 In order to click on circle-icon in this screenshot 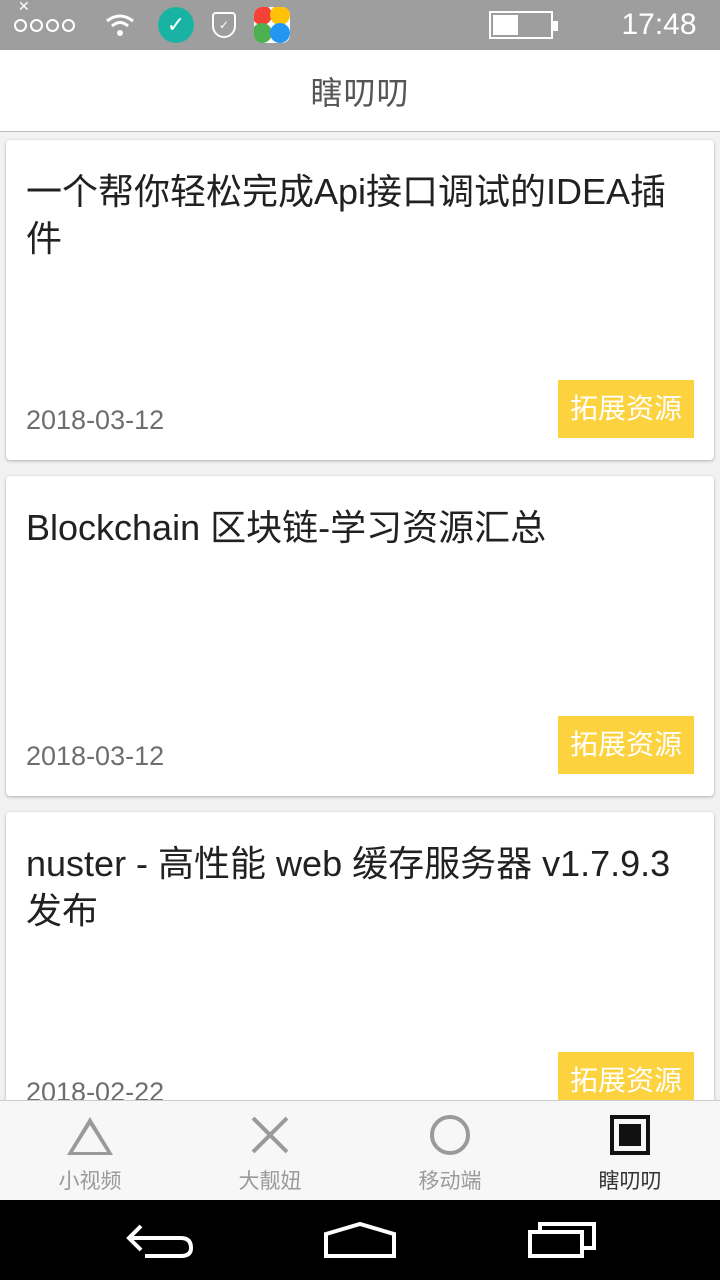, I will do `click(450, 1136)`.